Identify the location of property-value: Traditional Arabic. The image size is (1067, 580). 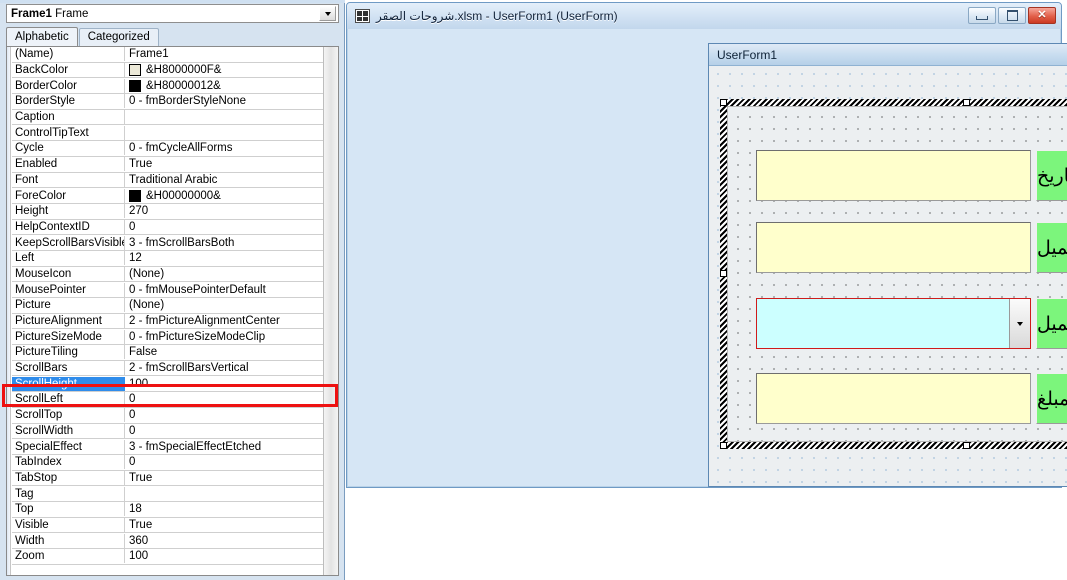
(224, 180).